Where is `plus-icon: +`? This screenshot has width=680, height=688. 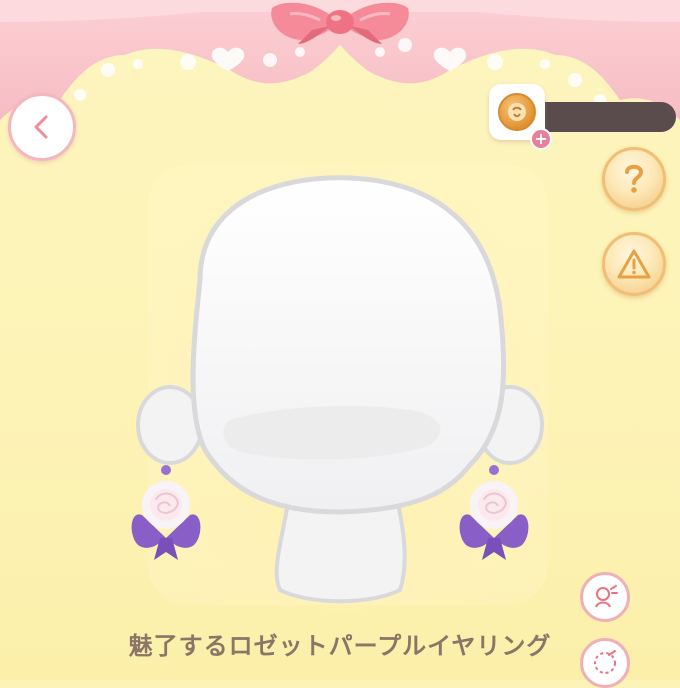
plus-icon: + is located at coordinates (541, 138).